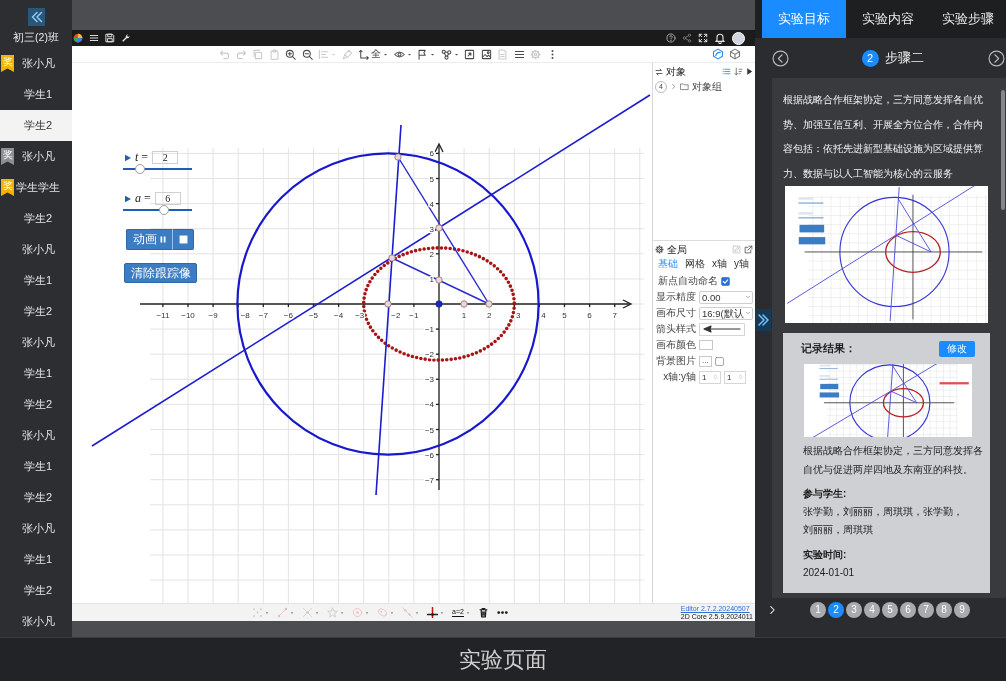 The width and height of the screenshot is (1006, 681). Describe the element at coordinates (614, 315) in the screenshot. I see `axis-tick-label: 7` at that location.